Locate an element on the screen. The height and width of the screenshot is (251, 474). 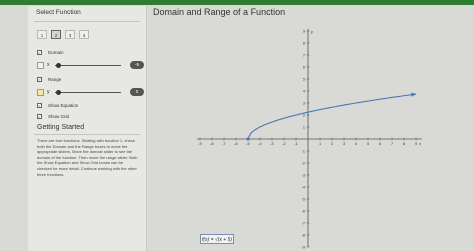
y-tick-label: -3 is located at coordinates (303, 175).